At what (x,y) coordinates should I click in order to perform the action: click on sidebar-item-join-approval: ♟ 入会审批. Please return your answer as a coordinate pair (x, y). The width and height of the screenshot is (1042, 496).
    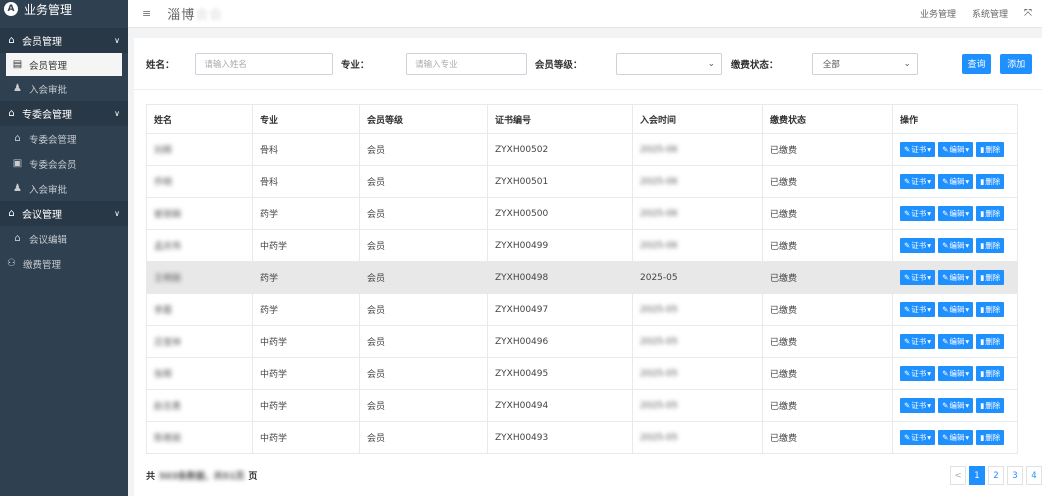
    Looking at the image, I should click on (64, 88).